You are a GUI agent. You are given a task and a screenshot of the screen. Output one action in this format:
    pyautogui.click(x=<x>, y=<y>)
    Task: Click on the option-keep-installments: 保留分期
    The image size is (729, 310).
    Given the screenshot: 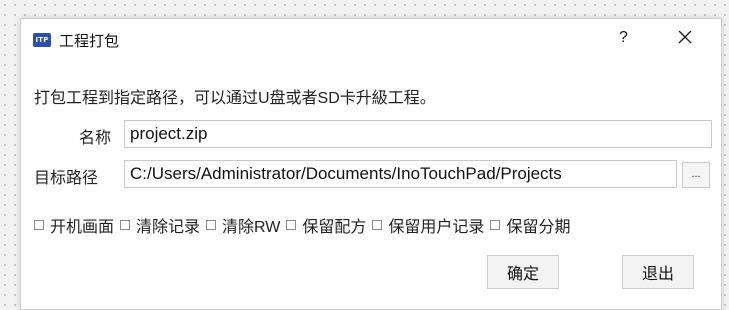 What is the action you would take?
    pyautogui.click(x=530, y=225)
    